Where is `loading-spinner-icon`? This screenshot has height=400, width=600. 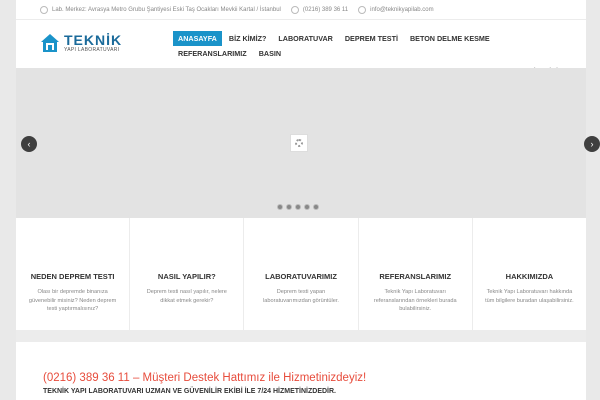 loading-spinner-icon is located at coordinates (299, 143).